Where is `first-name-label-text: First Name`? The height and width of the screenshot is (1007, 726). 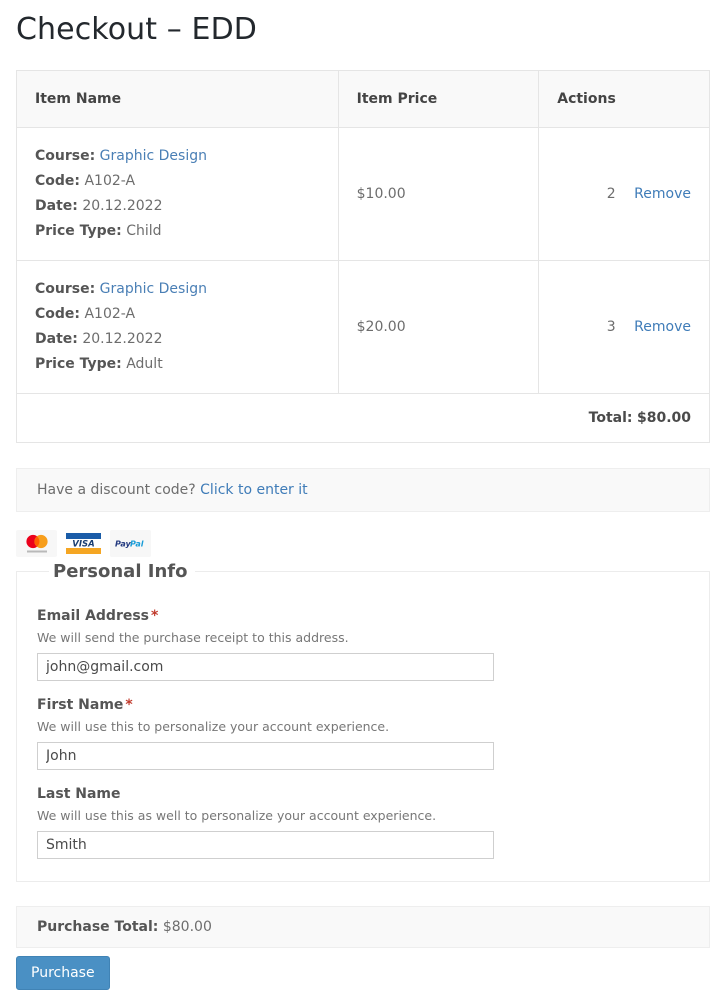 first-name-label-text: First Name is located at coordinates (80, 705).